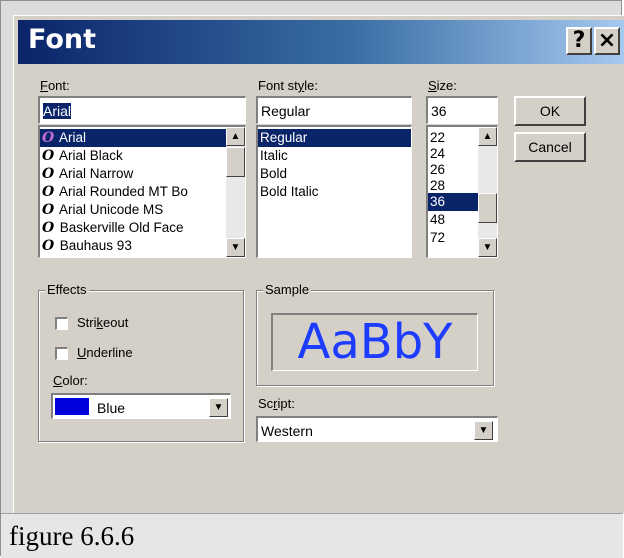  I want to click on color-select: Blue ▼, so click(141, 406).